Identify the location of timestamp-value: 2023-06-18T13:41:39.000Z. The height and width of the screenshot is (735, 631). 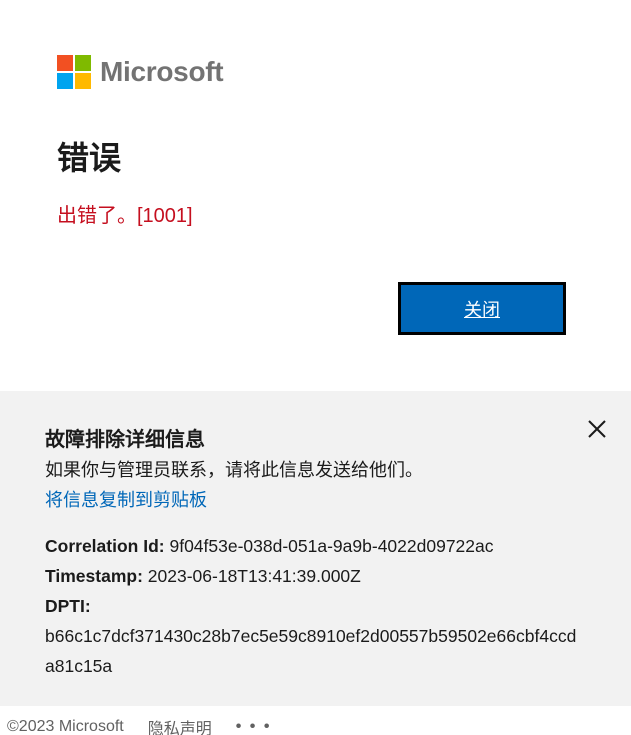
(254, 576).